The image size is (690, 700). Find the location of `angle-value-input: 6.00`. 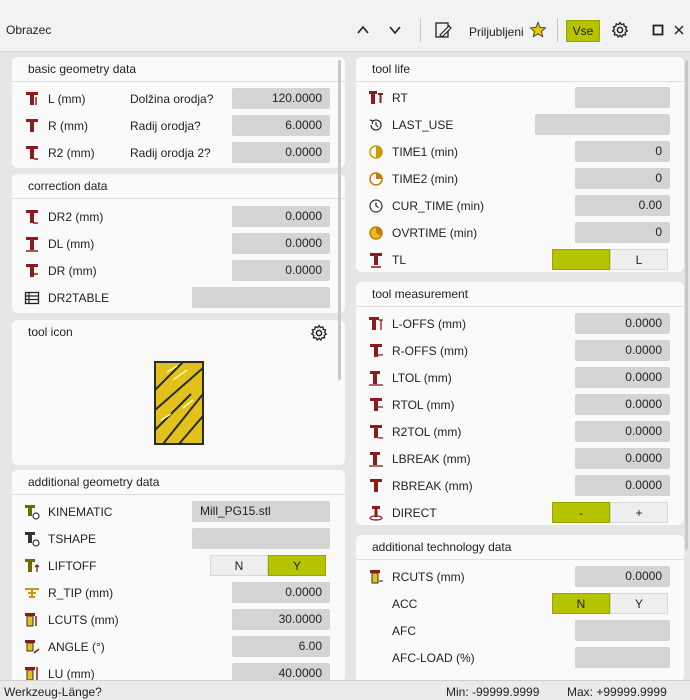

angle-value-input: 6.00 is located at coordinates (281, 646).